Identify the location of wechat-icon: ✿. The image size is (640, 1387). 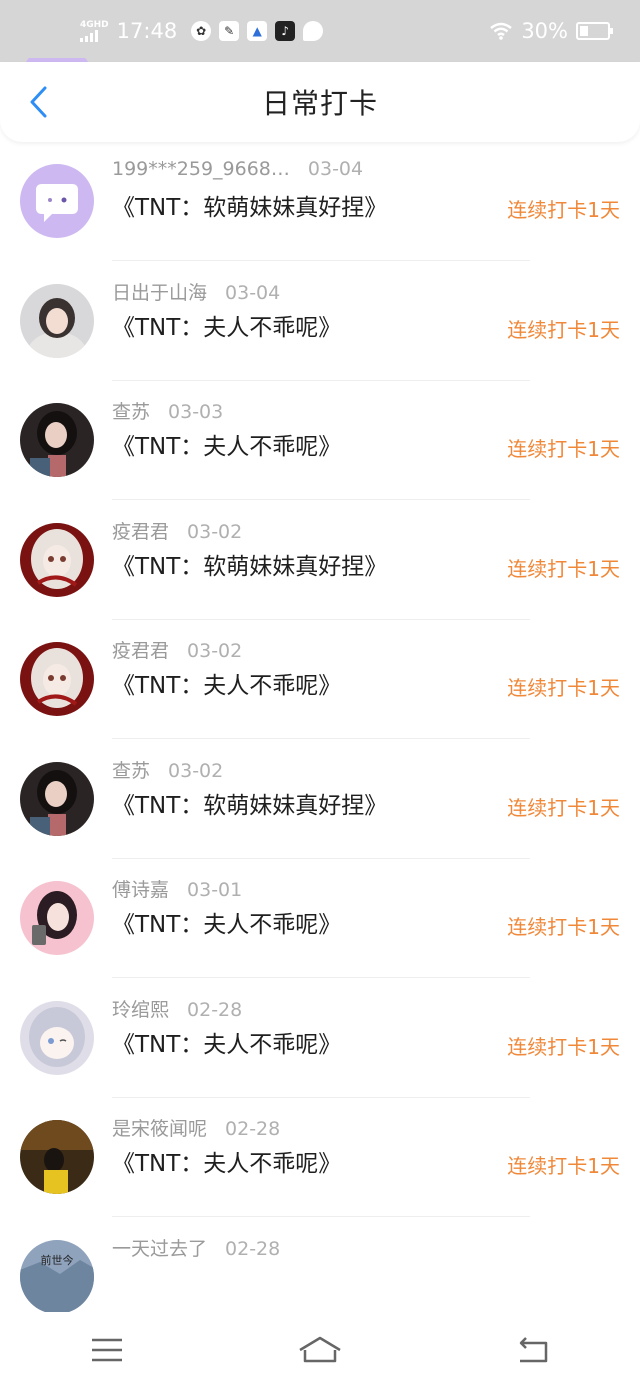
(201, 31).